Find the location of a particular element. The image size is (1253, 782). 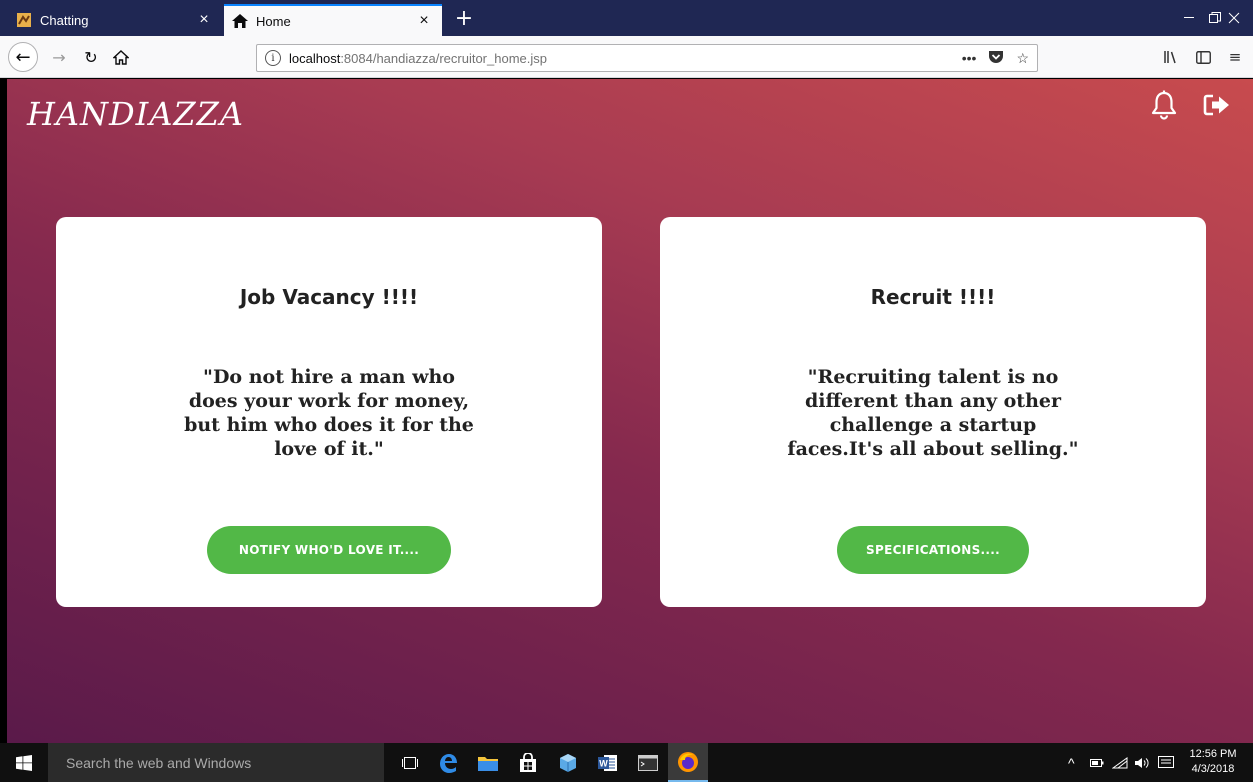

windows-logo-icon is located at coordinates (24, 762).